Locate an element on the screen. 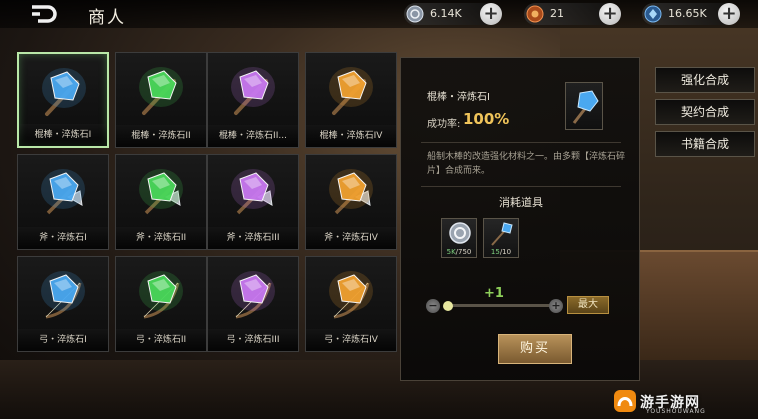 This screenshot has width=758, height=419. add-bronze-button: + is located at coordinates (610, 14).